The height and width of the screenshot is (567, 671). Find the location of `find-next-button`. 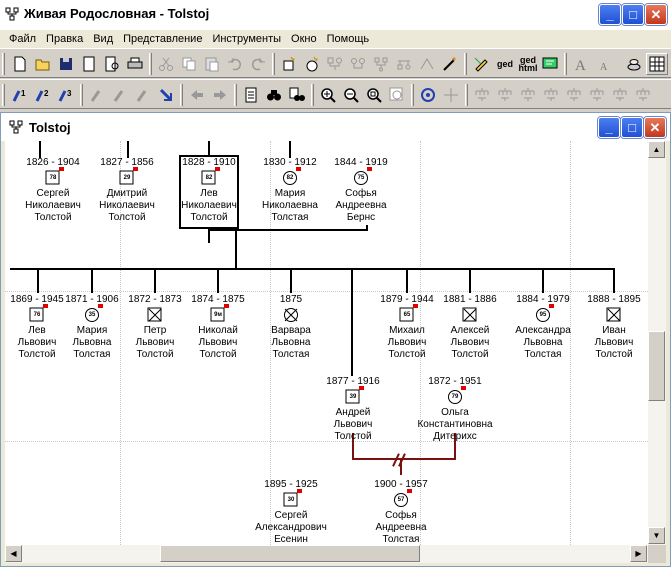

find-next-button is located at coordinates (297, 95).